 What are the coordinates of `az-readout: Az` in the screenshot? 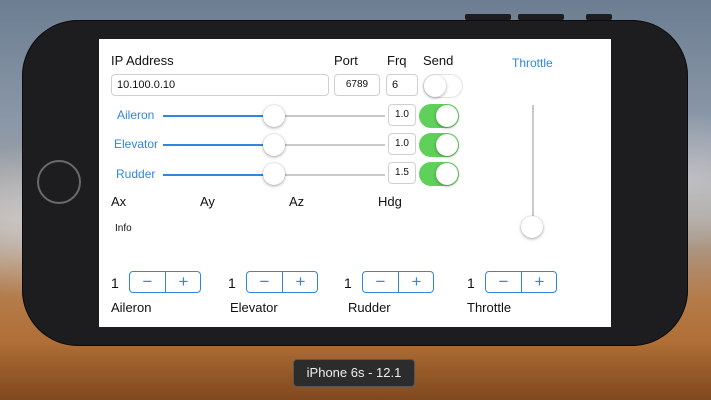 It's located at (297, 201).